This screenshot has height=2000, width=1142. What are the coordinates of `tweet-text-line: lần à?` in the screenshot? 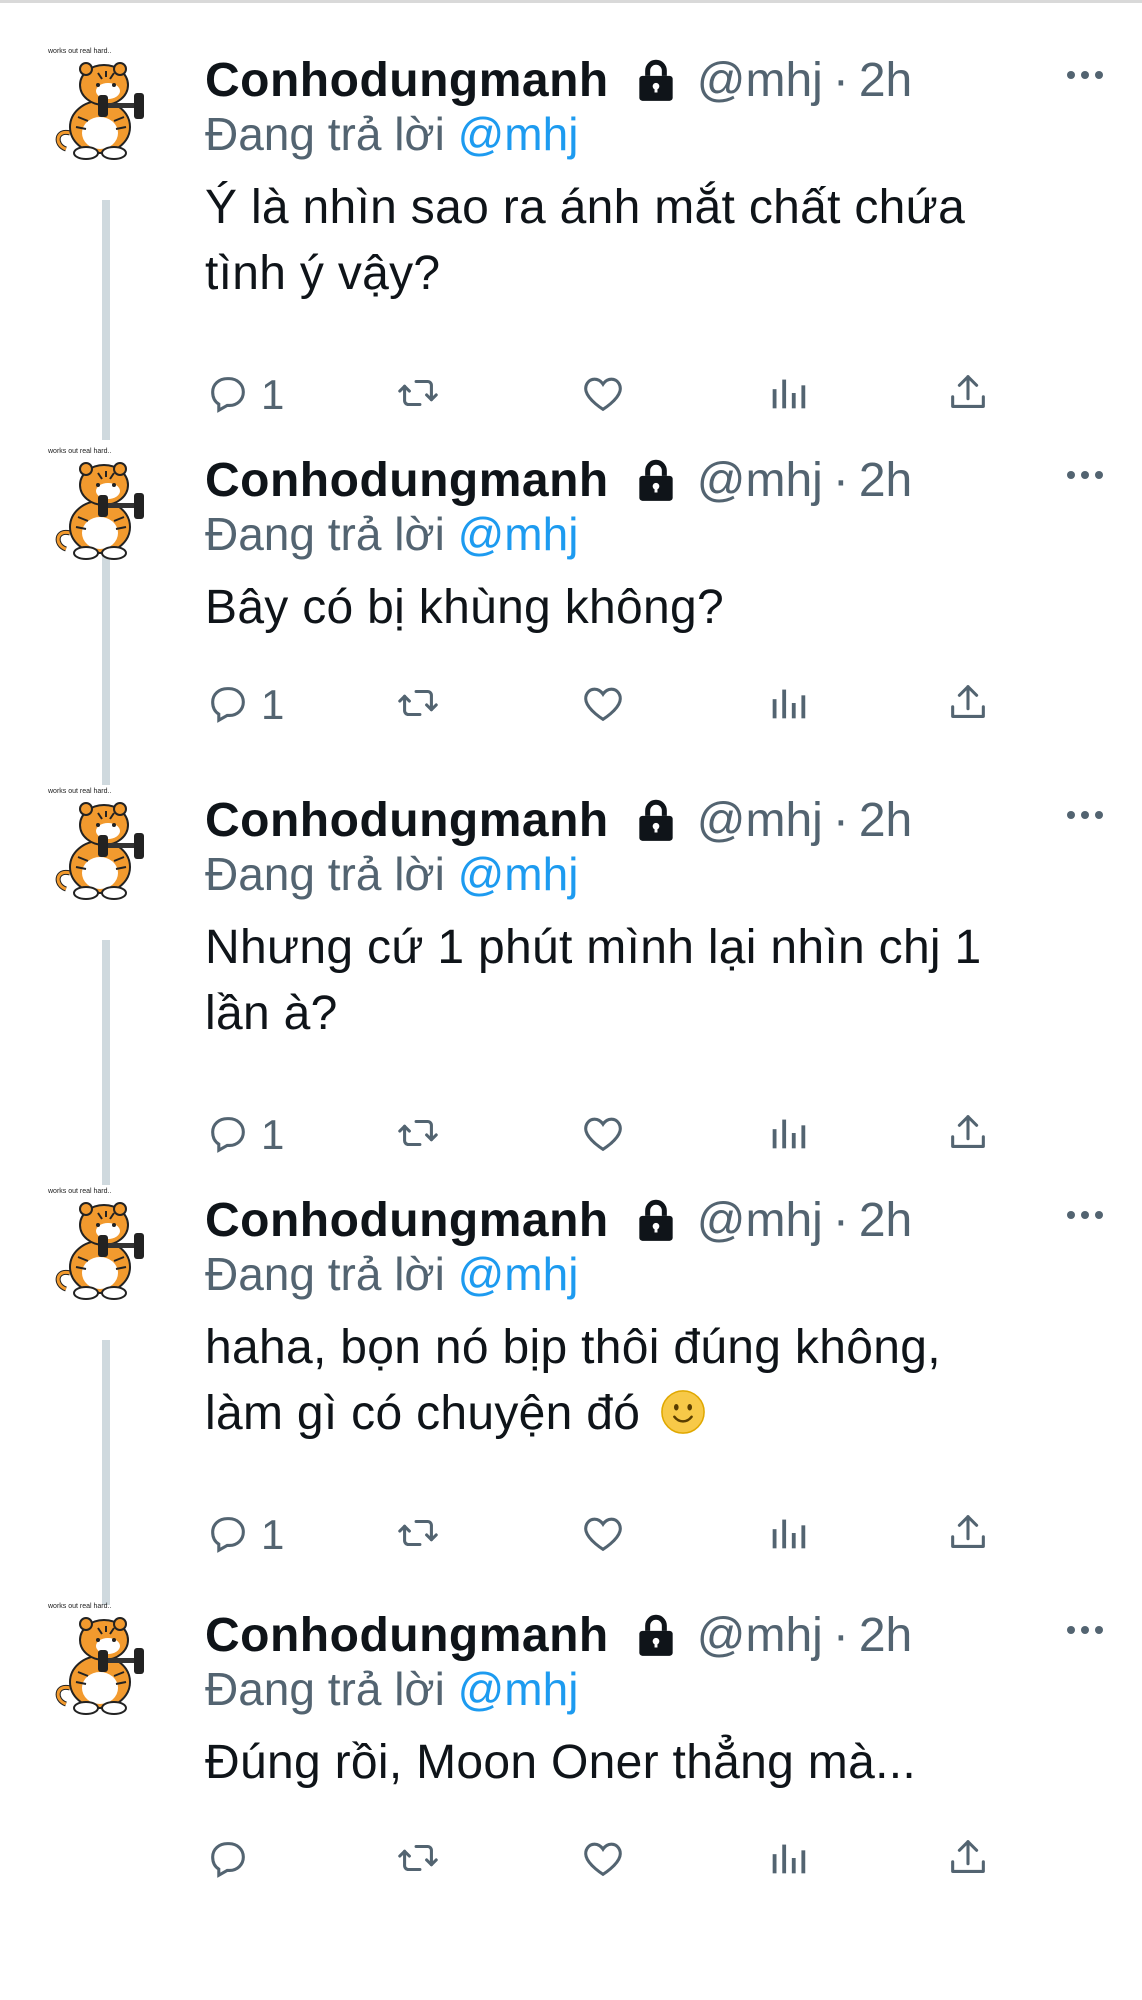 It's located at (271, 1013).